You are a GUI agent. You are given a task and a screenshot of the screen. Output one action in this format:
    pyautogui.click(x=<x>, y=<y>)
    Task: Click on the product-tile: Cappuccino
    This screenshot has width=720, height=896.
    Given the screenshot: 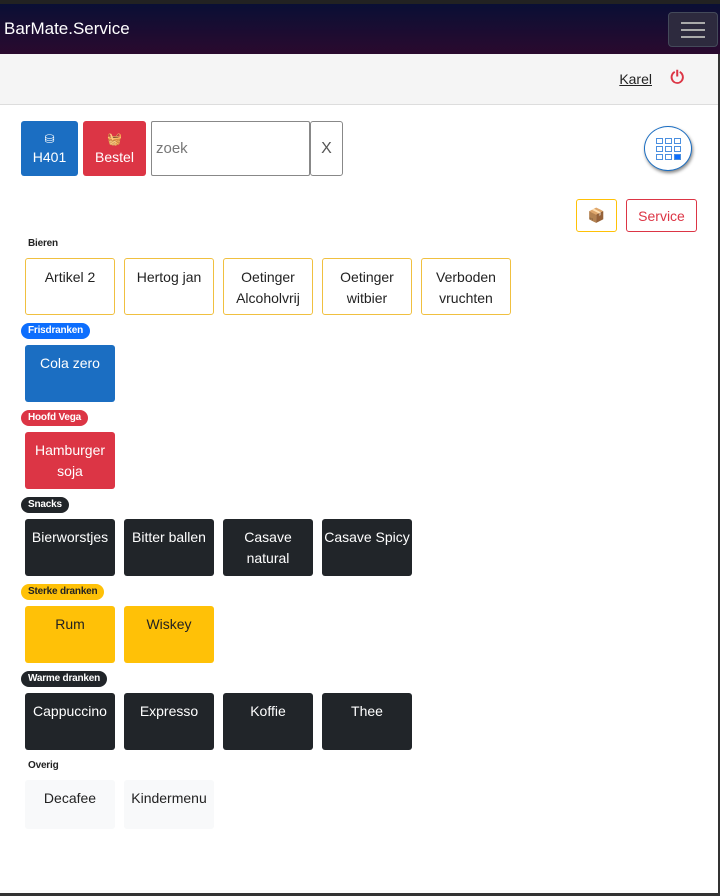 What is the action you would take?
    pyautogui.click(x=70, y=721)
    